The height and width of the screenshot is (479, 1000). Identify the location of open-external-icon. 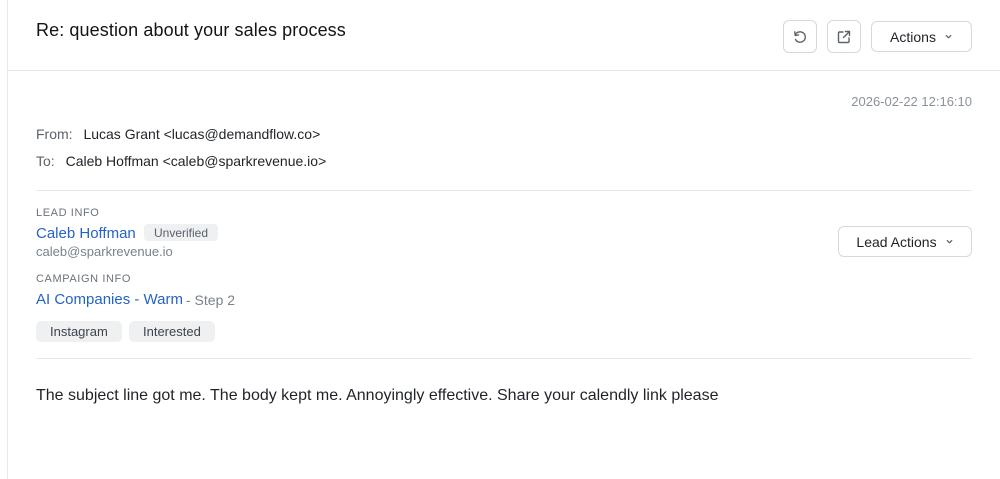
(844, 36).